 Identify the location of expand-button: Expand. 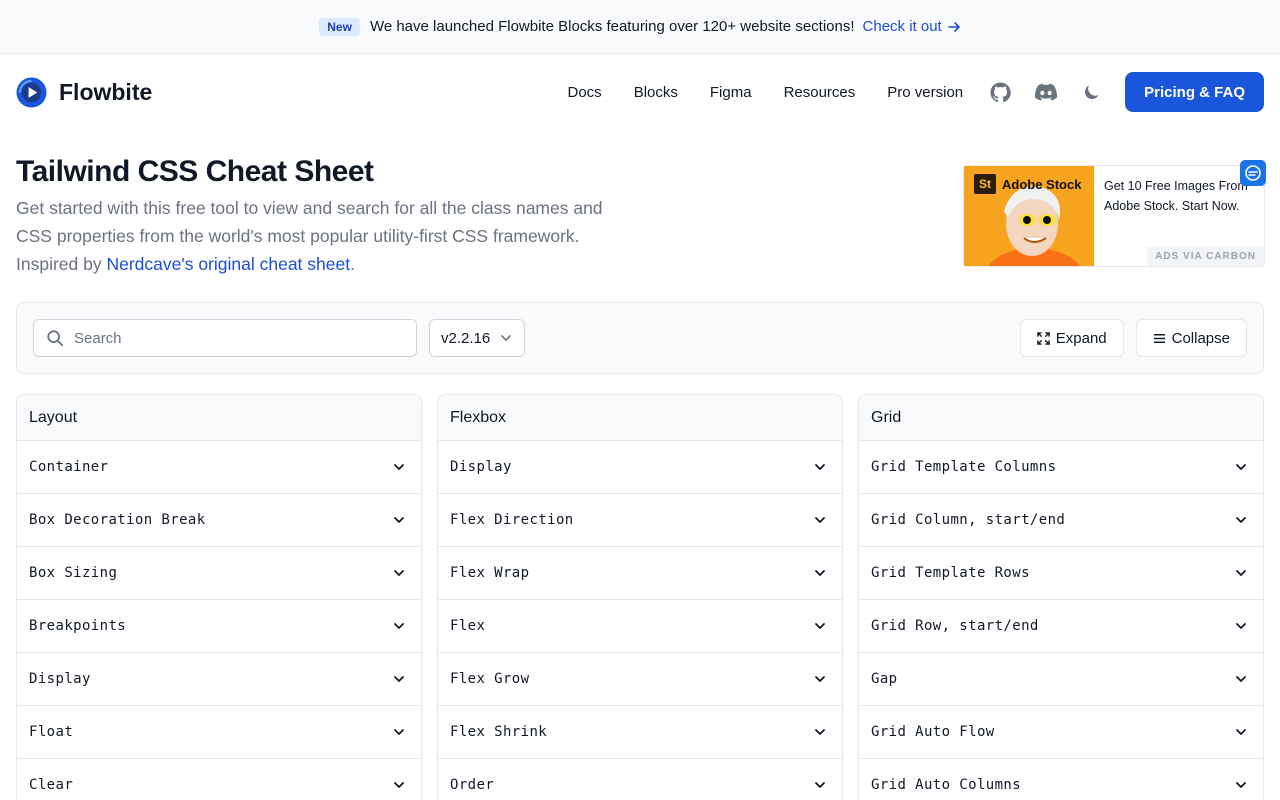
(1071, 338).